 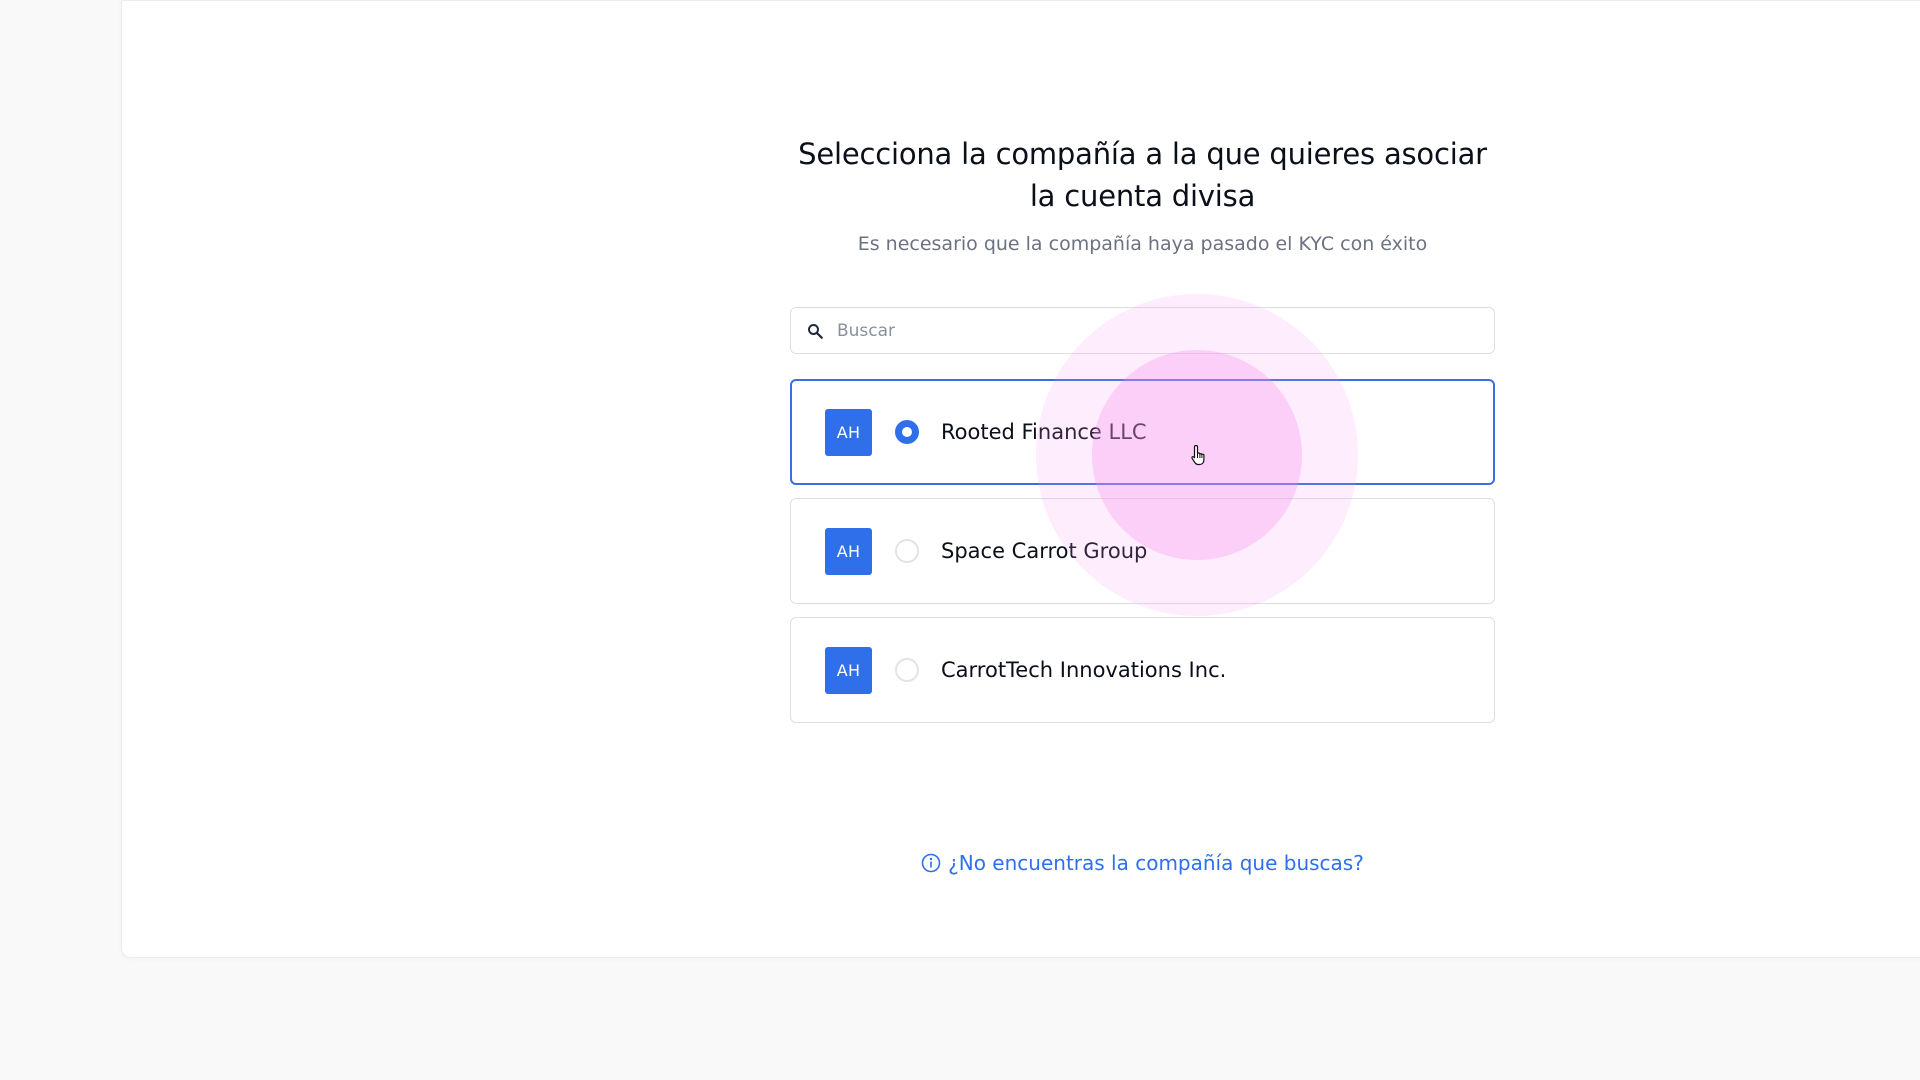 What do you see at coordinates (815, 331) in the screenshot?
I see `search-icon` at bounding box center [815, 331].